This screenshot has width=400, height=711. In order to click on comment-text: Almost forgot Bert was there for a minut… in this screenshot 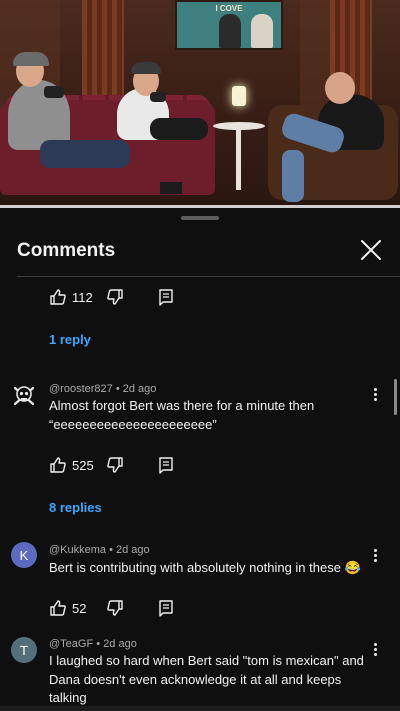, I will do `click(209, 415)`.